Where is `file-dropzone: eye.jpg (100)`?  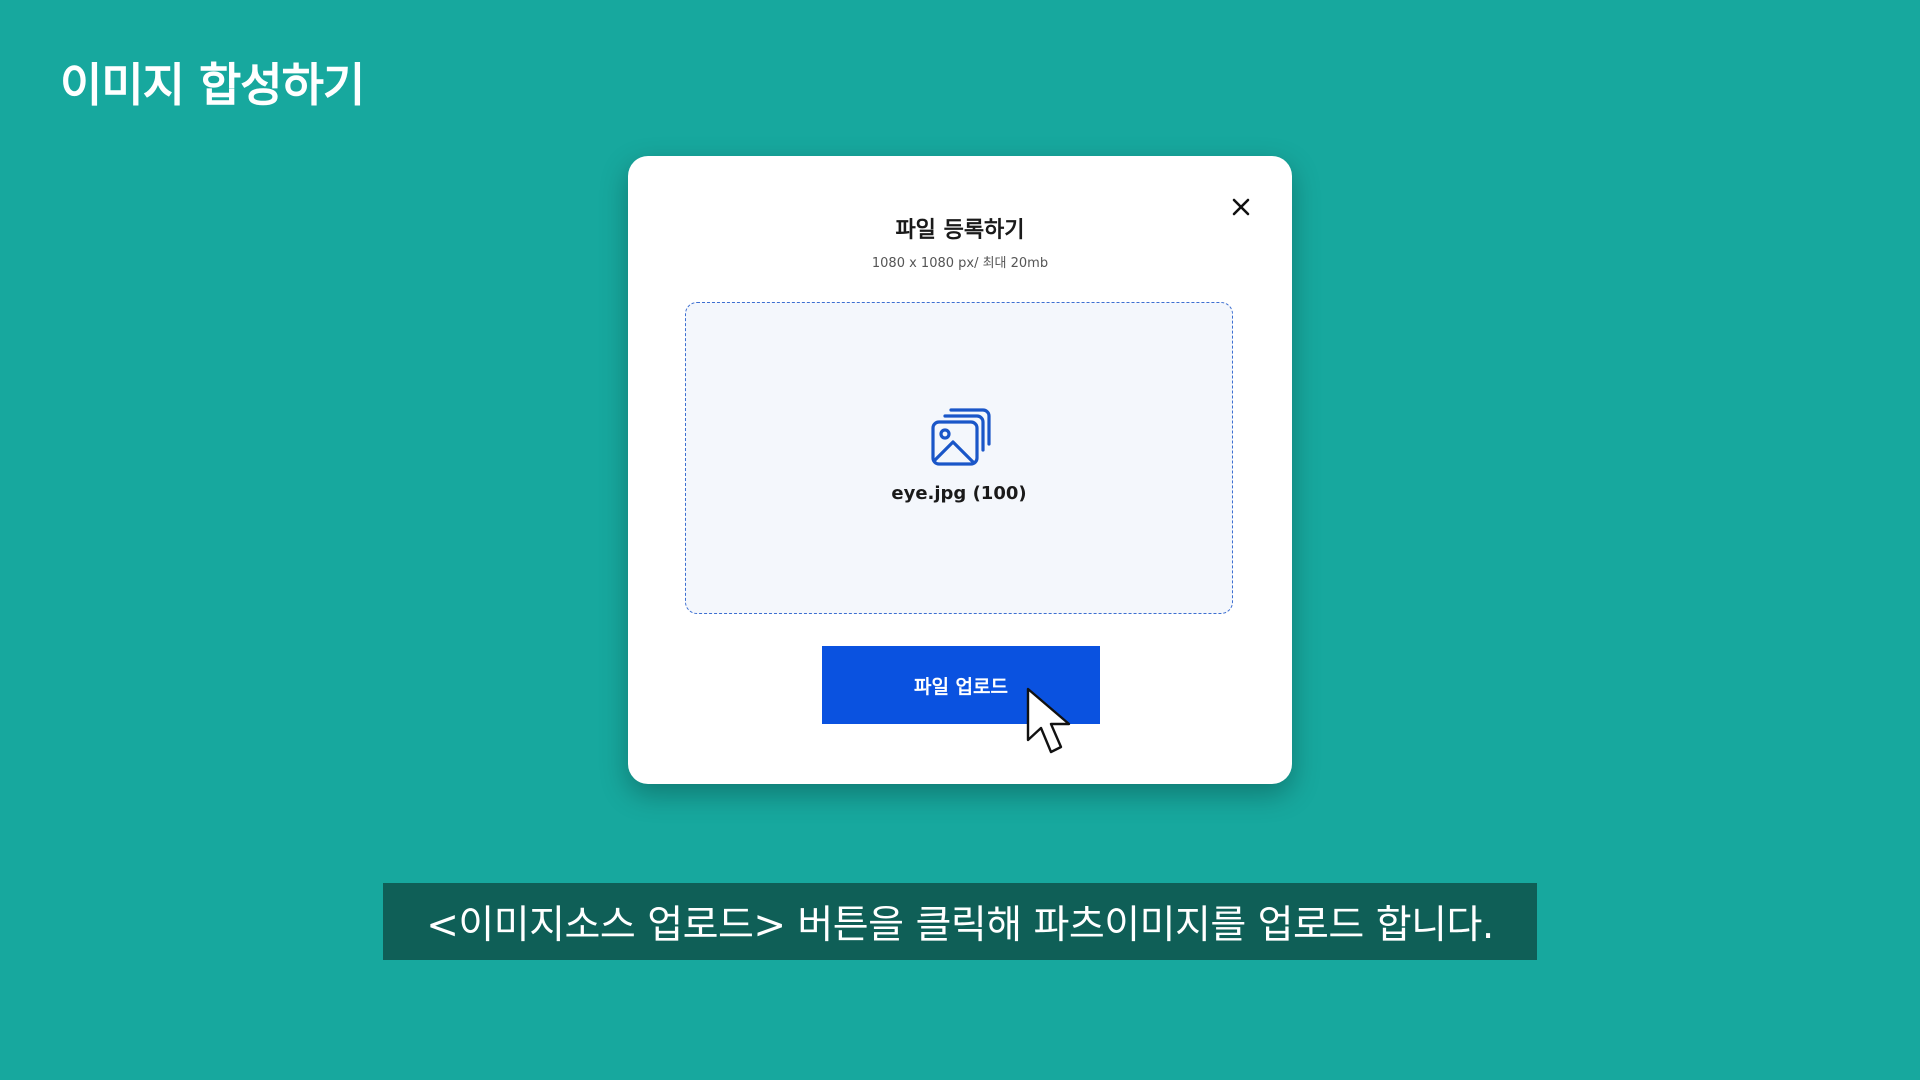
file-dropzone: eye.jpg (100) is located at coordinates (959, 458).